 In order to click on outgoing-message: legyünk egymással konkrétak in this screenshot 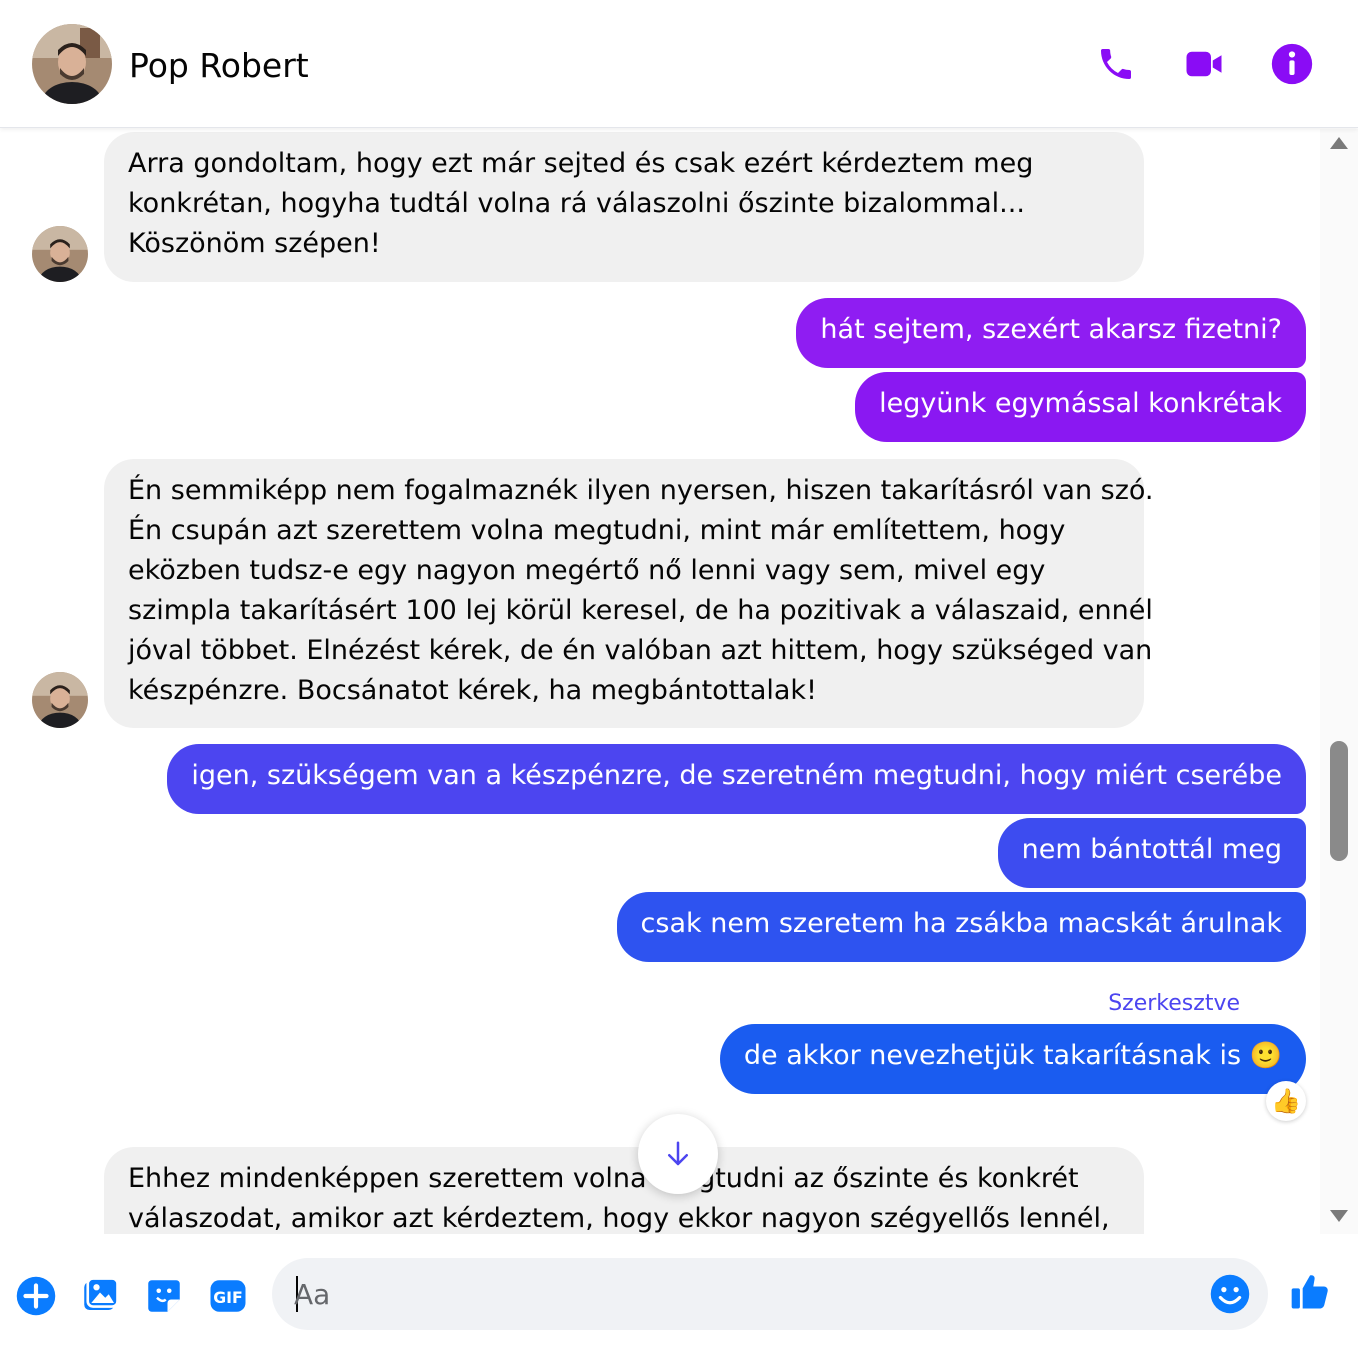, I will do `click(1080, 407)`.